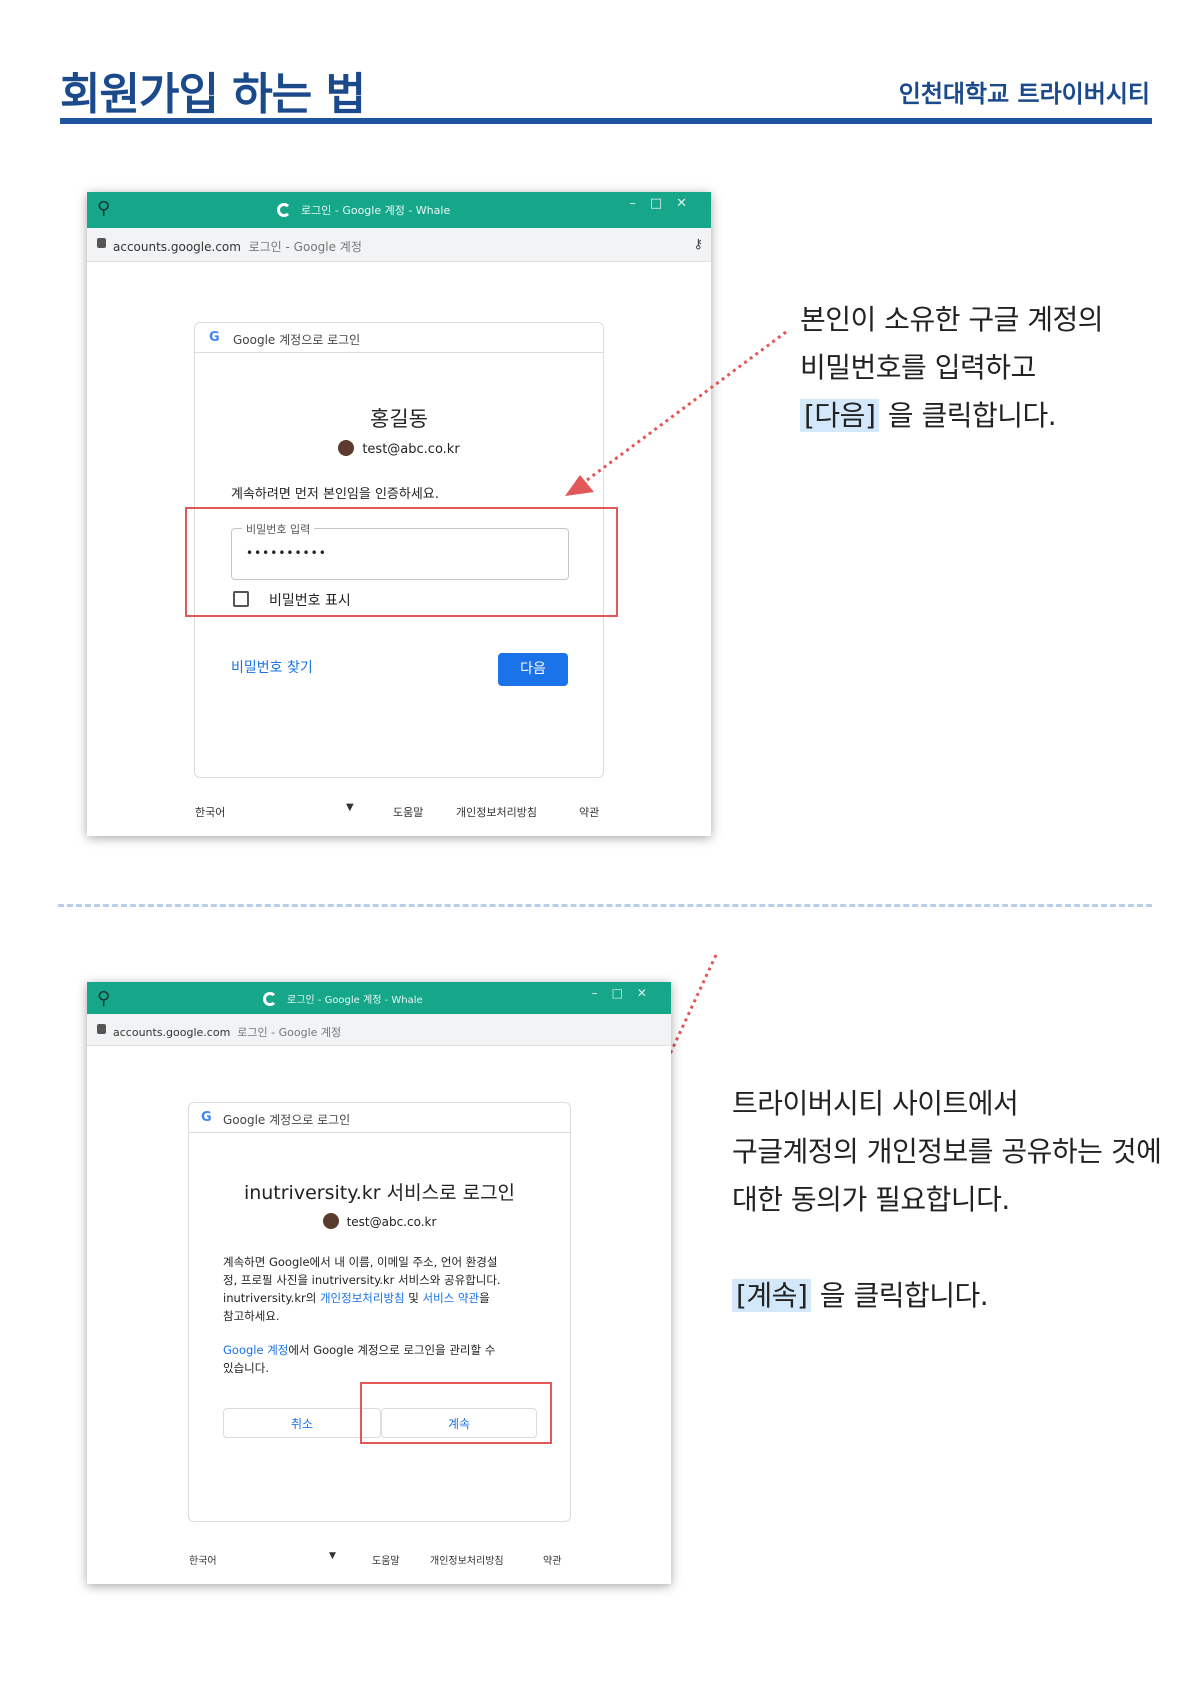  Describe the element at coordinates (875, 1103) in the screenshot. I see `note-line: 트라이버시티 사이트에서` at that location.